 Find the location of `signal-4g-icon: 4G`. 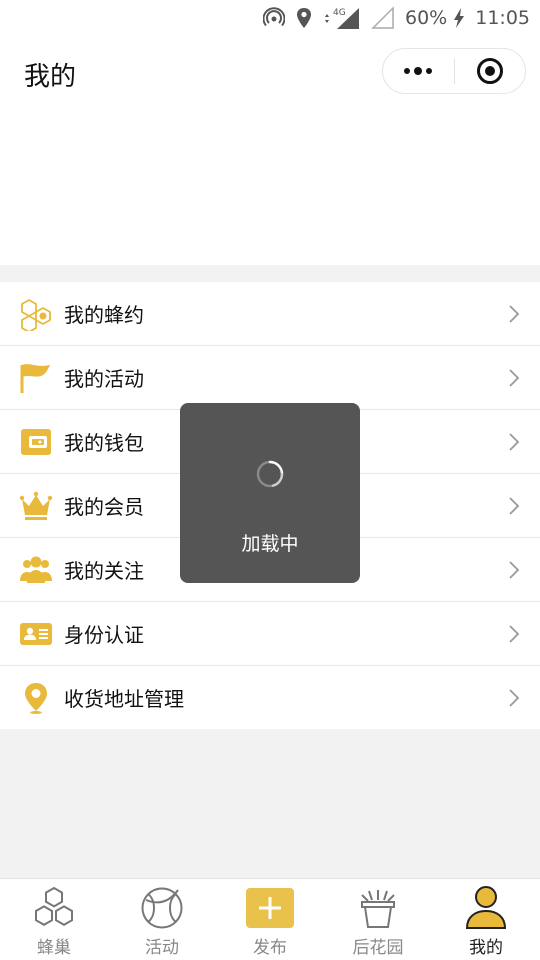

signal-4g-icon: 4G is located at coordinates (342, 18).